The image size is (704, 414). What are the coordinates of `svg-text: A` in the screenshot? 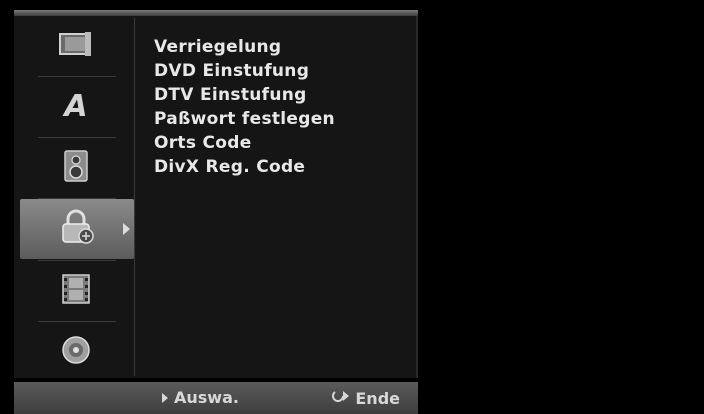 It's located at (74, 105).